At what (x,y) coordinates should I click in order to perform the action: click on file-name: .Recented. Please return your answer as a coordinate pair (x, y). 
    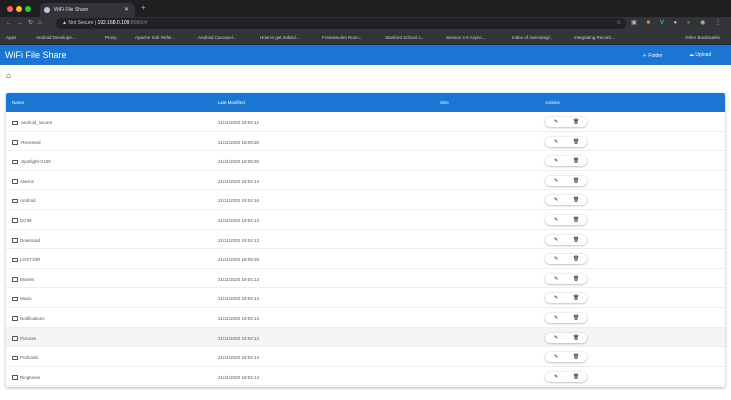
    Looking at the image, I should click on (26, 142).